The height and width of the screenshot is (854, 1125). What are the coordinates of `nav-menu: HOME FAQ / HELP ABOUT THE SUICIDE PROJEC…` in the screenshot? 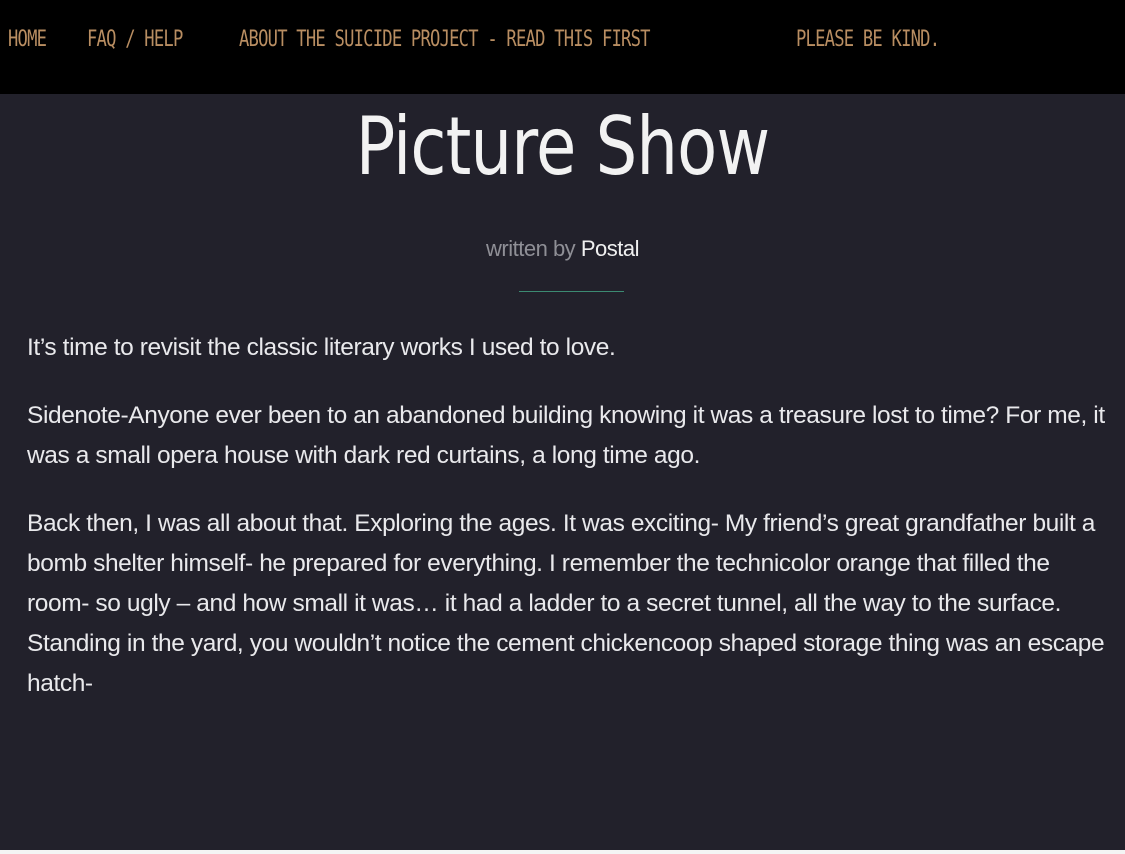 It's located at (494, 40).